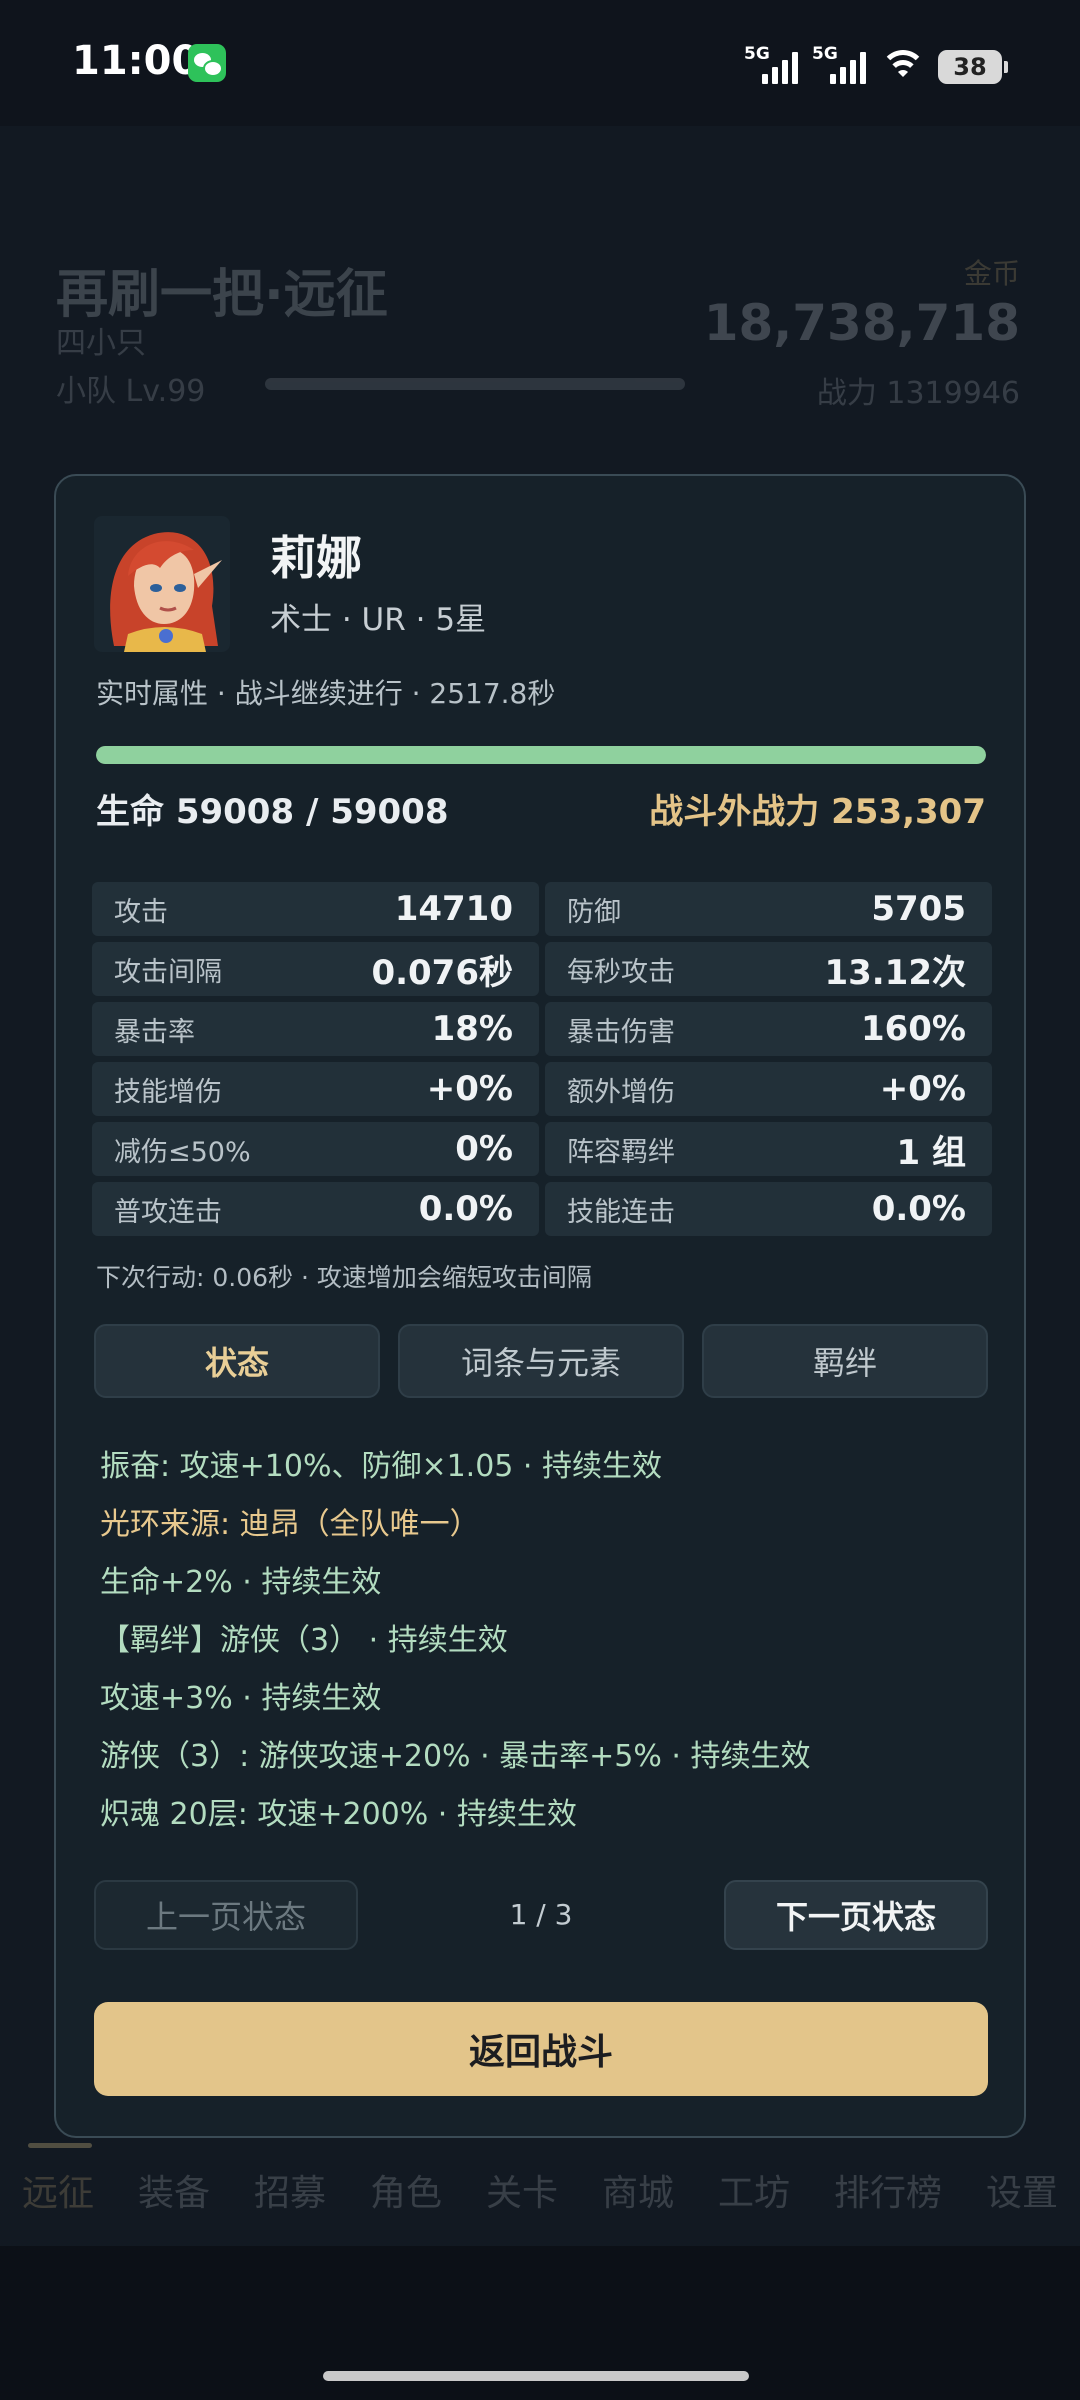 Image resolution: width=1080 pixels, height=2400 pixels. Describe the element at coordinates (903, 66) in the screenshot. I see `wifi-icon` at that location.